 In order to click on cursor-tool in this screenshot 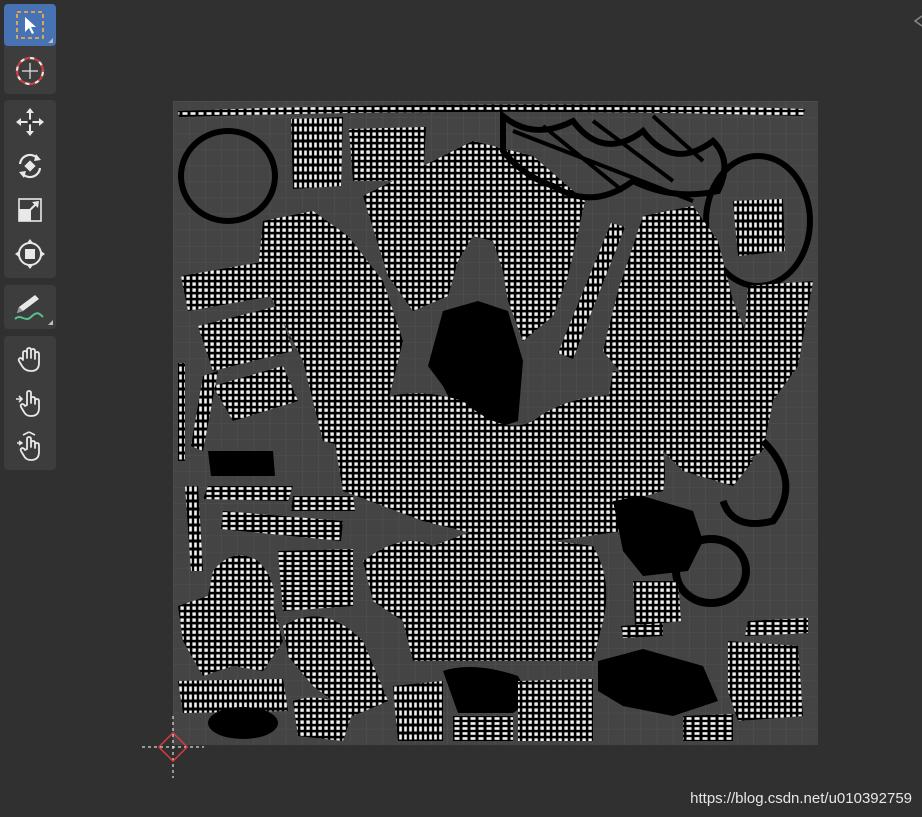, I will do `click(30, 71)`.